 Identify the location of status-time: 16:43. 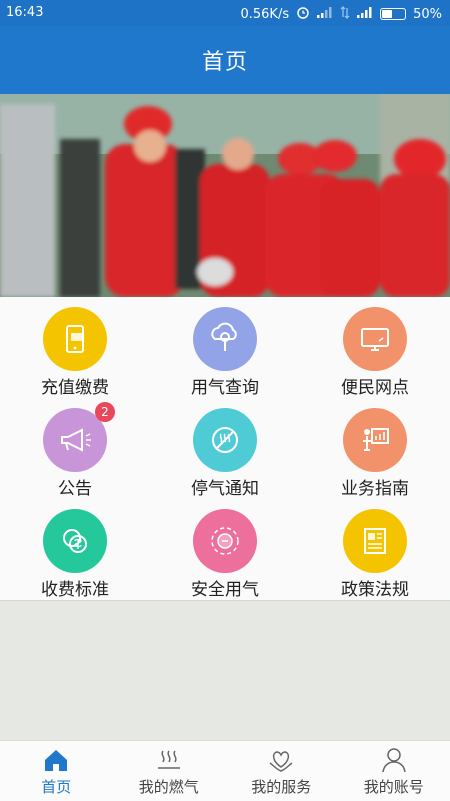
(24, 12).